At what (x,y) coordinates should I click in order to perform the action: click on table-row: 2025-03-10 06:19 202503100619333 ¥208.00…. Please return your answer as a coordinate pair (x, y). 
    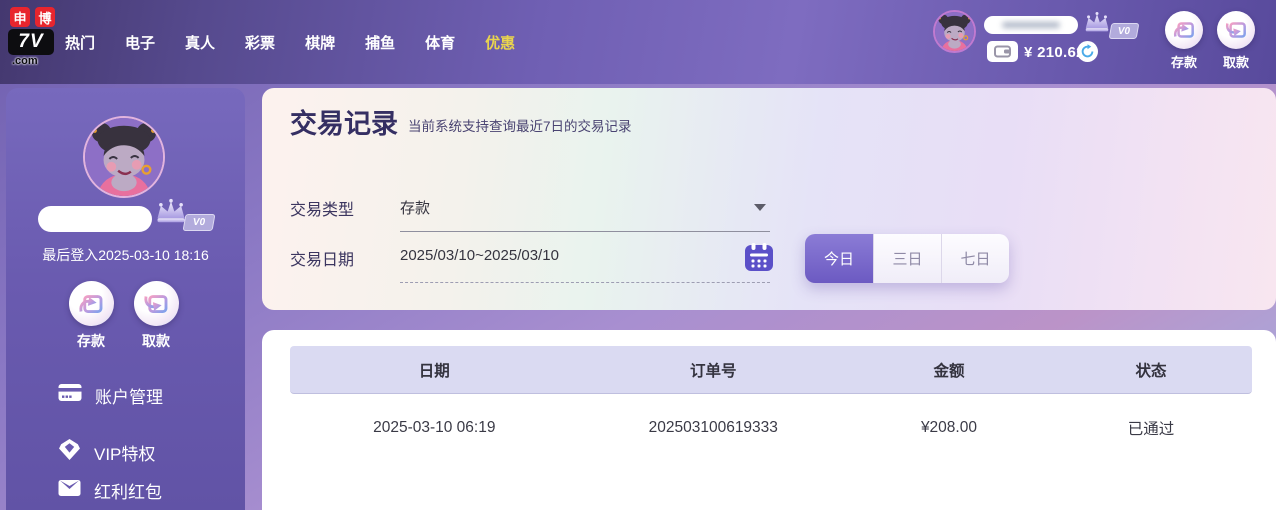
    Looking at the image, I should click on (771, 428).